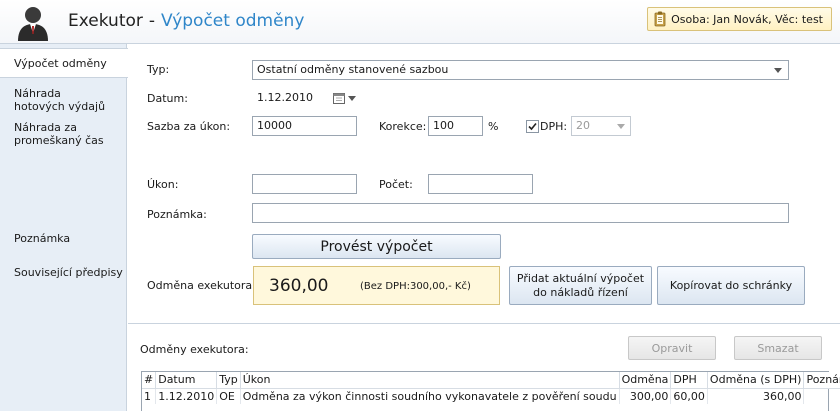 The height and width of the screenshot is (411, 840). I want to click on dph-checkbox, so click(532, 126).